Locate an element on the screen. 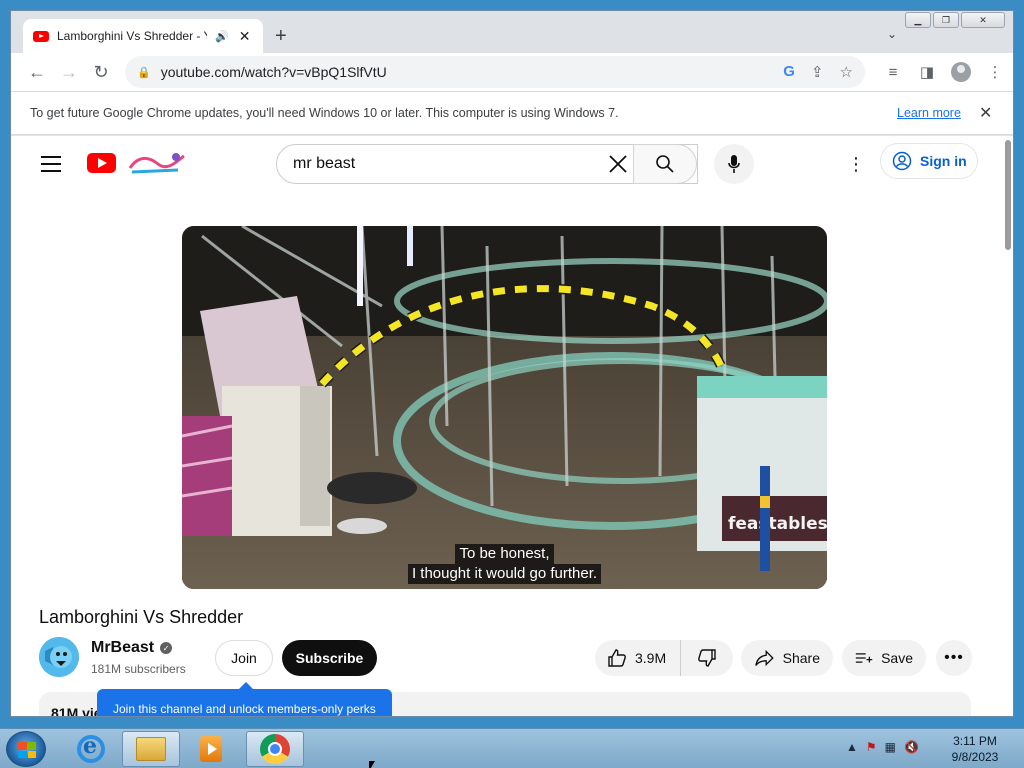 This screenshot has height=768, width=1024. view-count: 81M vie is located at coordinates (76, 711).